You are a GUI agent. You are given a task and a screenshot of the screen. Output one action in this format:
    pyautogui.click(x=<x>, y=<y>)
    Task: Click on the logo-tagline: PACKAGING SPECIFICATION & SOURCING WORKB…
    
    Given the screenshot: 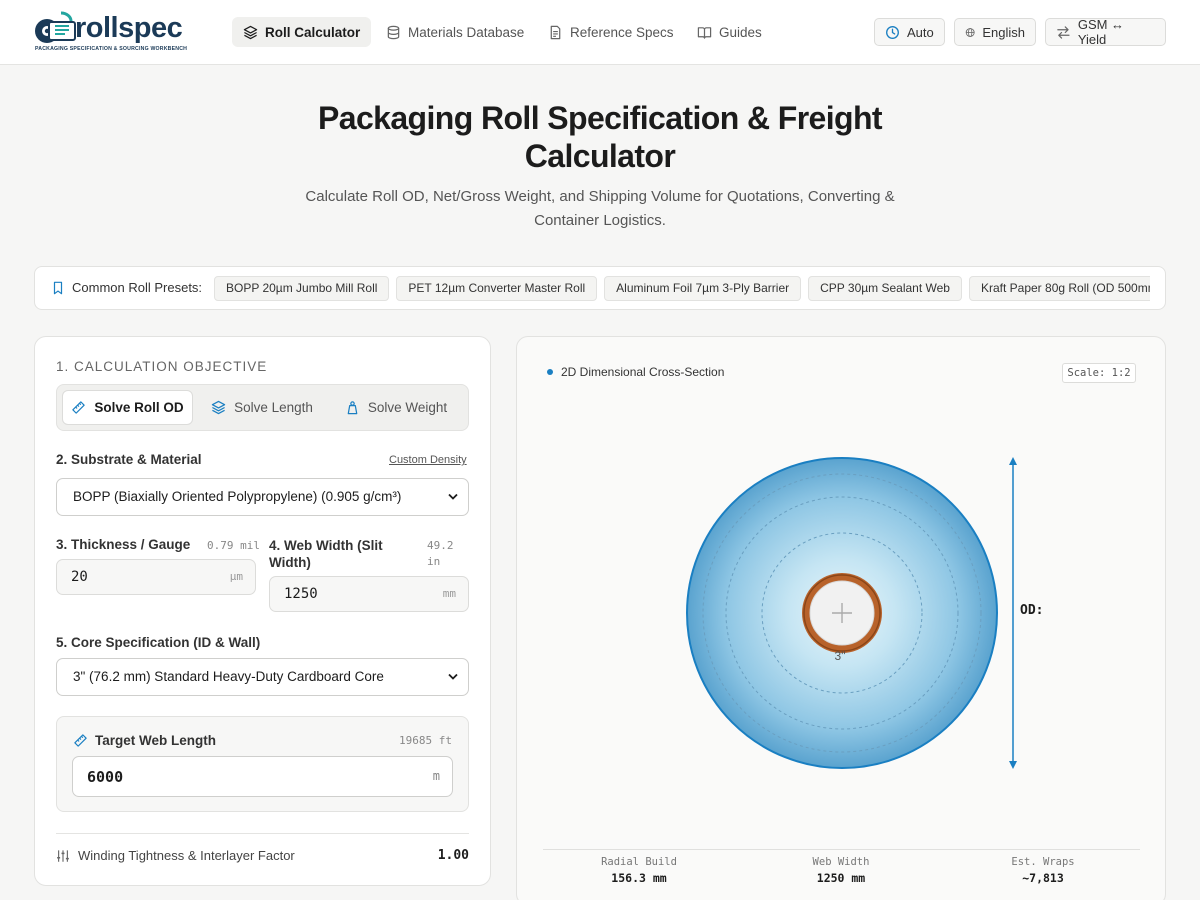 What is the action you would take?
    pyautogui.click(x=111, y=49)
    